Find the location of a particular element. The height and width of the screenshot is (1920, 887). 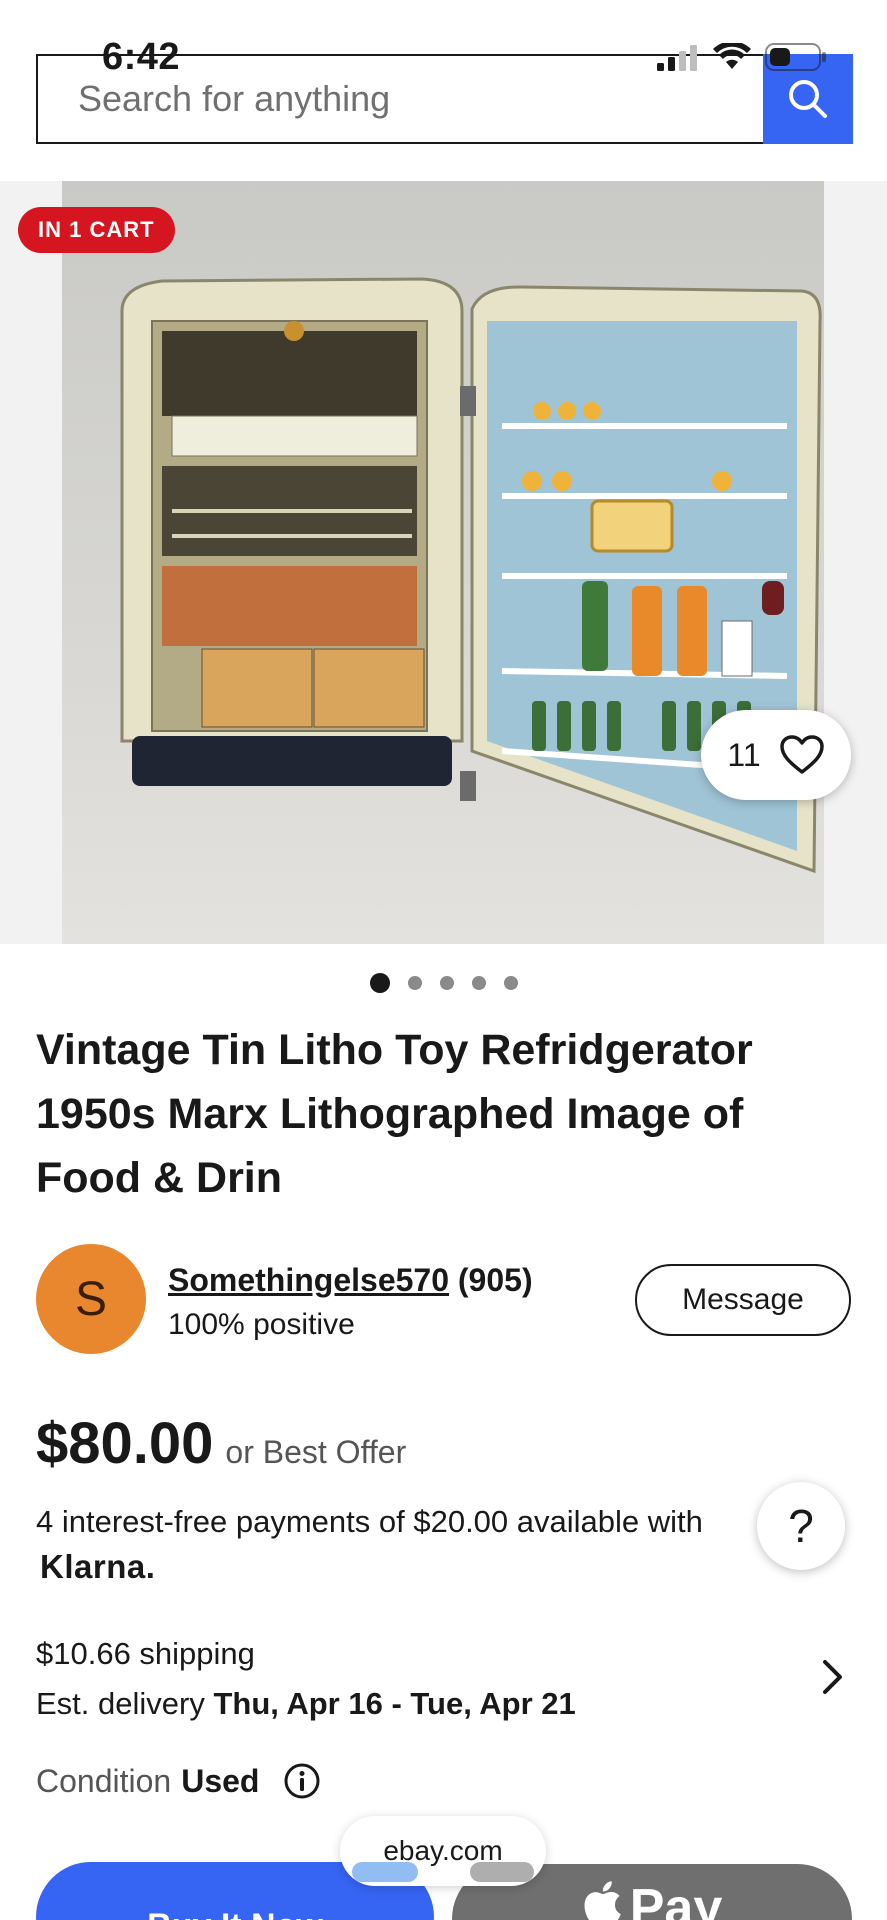

seller-name-link: Somethingelse570 is located at coordinates (308, 1280).